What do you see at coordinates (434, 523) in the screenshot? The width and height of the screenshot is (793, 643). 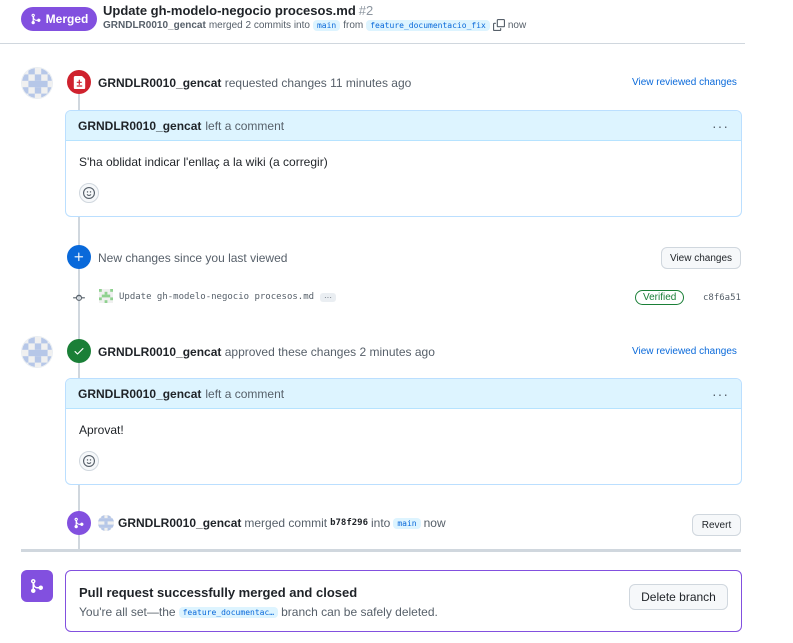 I see `merge-time: now` at bounding box center [434, 523].